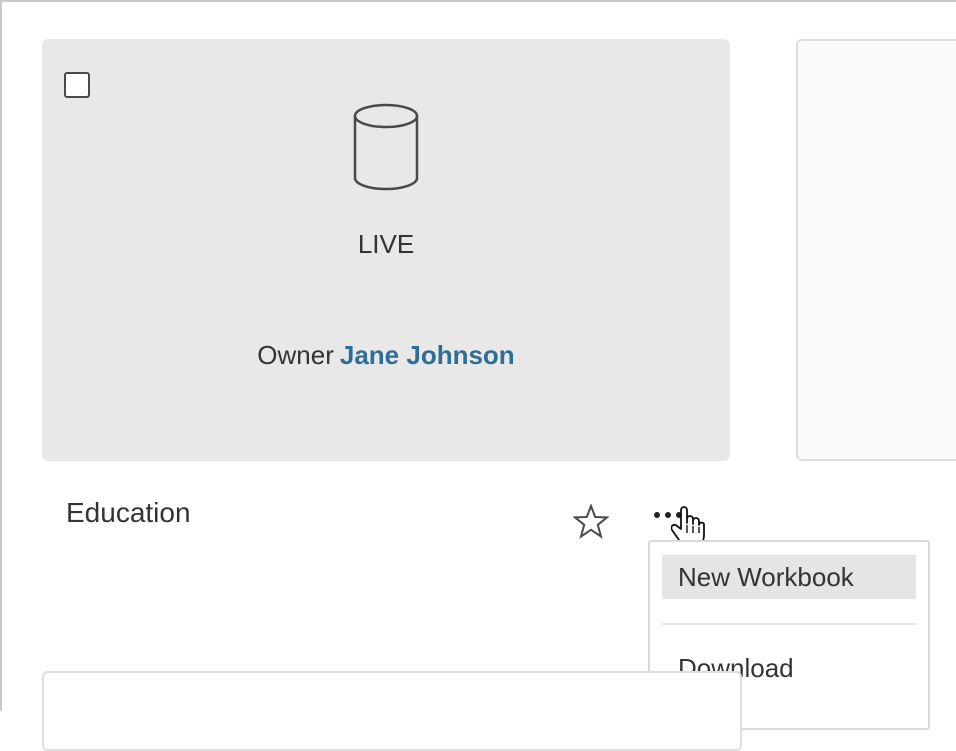 This screenshot has width=956, height=751. Describe the element at coordinates (386, 244) in the screenshot. I see `connection-type-label: LIVE` at that location.